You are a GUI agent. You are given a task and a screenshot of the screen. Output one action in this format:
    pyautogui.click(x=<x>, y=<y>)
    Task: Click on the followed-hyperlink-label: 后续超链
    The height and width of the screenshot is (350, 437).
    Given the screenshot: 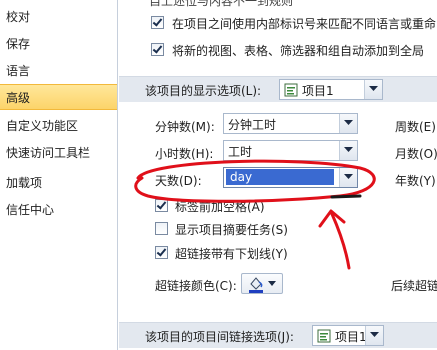 What is the action you would take?
    pyautogui.click(x=414, y=286)
    